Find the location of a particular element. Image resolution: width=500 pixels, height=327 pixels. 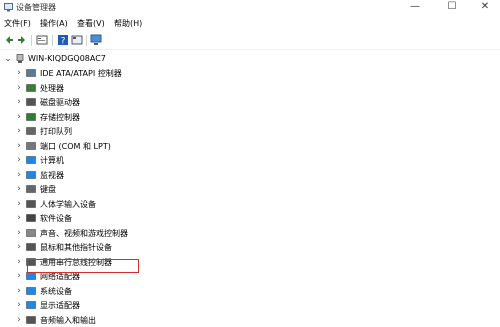

tree-item: › 显示适配器 is located at coordinates (150, 305).